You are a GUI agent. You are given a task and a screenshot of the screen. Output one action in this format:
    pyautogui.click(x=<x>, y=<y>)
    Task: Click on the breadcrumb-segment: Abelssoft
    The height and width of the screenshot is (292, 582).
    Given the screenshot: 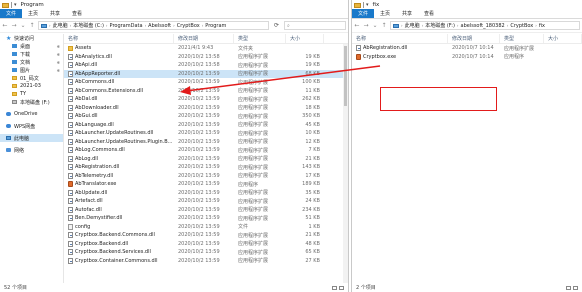 What is the action you would take?
    pyautogui.click(x=159, y=26)
    